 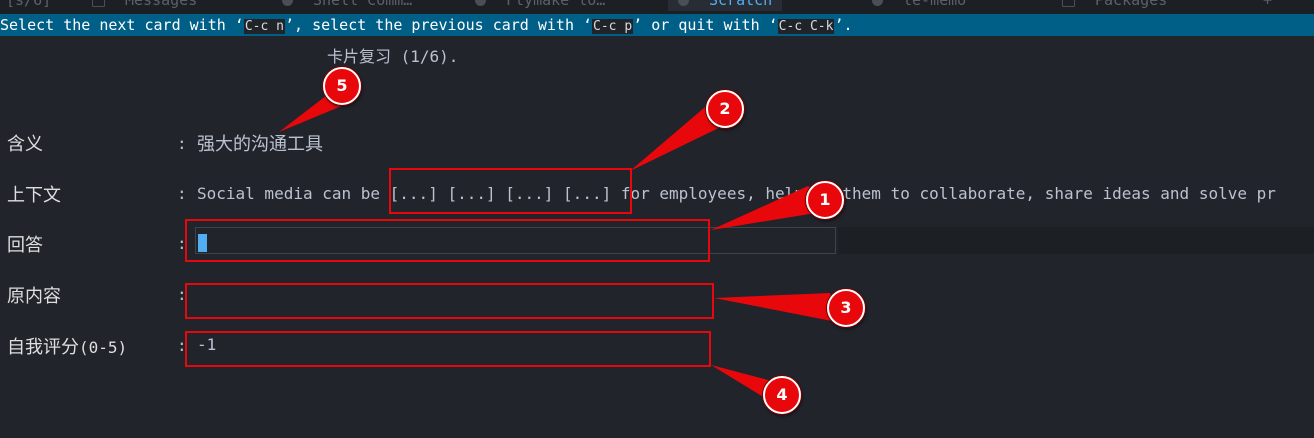 What do you see at coordinates (846, 308) in the screenshot?
I see `annotation-badge-3: 3` at bounding box center [846, 308].